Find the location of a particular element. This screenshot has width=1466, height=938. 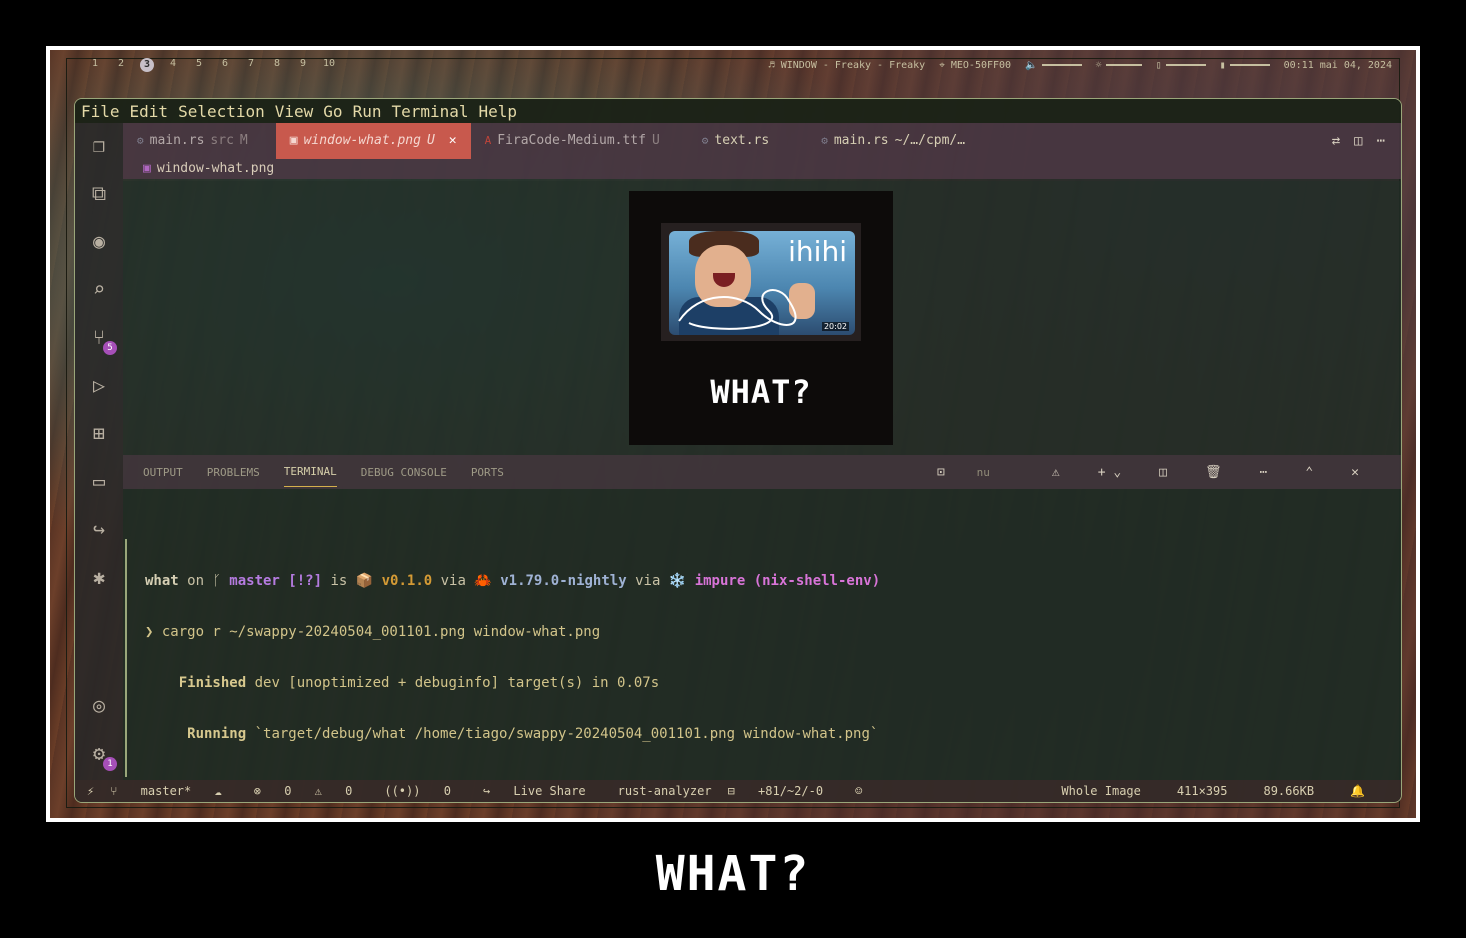

tab-detail: src is located at coordinates (222, 140).